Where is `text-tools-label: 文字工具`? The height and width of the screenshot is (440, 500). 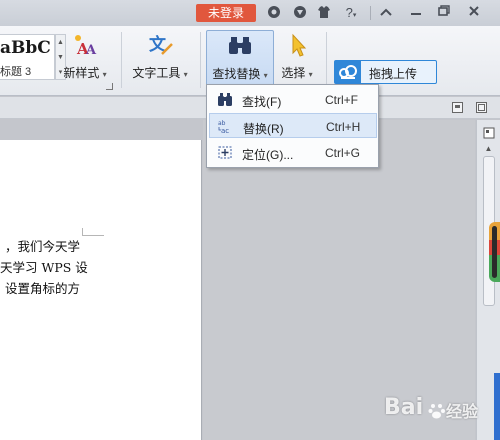 text-tools-label: 文字工具 is located at coordinates (156, 73).